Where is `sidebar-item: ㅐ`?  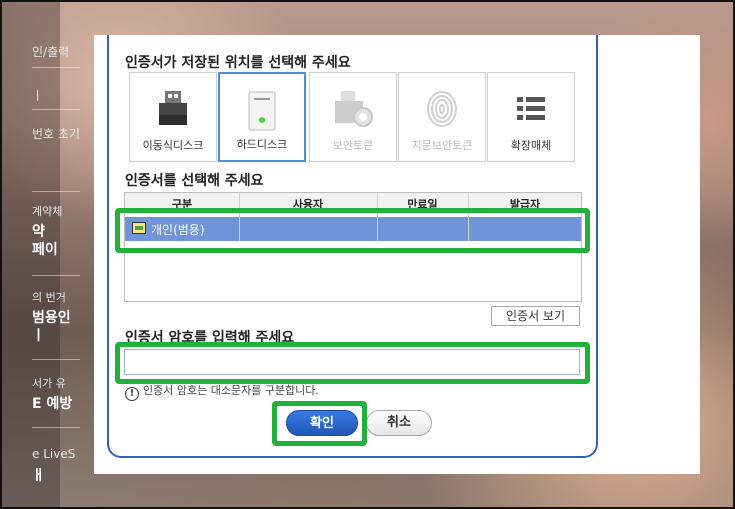
sidebar-item: ㅐ is located at coordinates (56, 475).